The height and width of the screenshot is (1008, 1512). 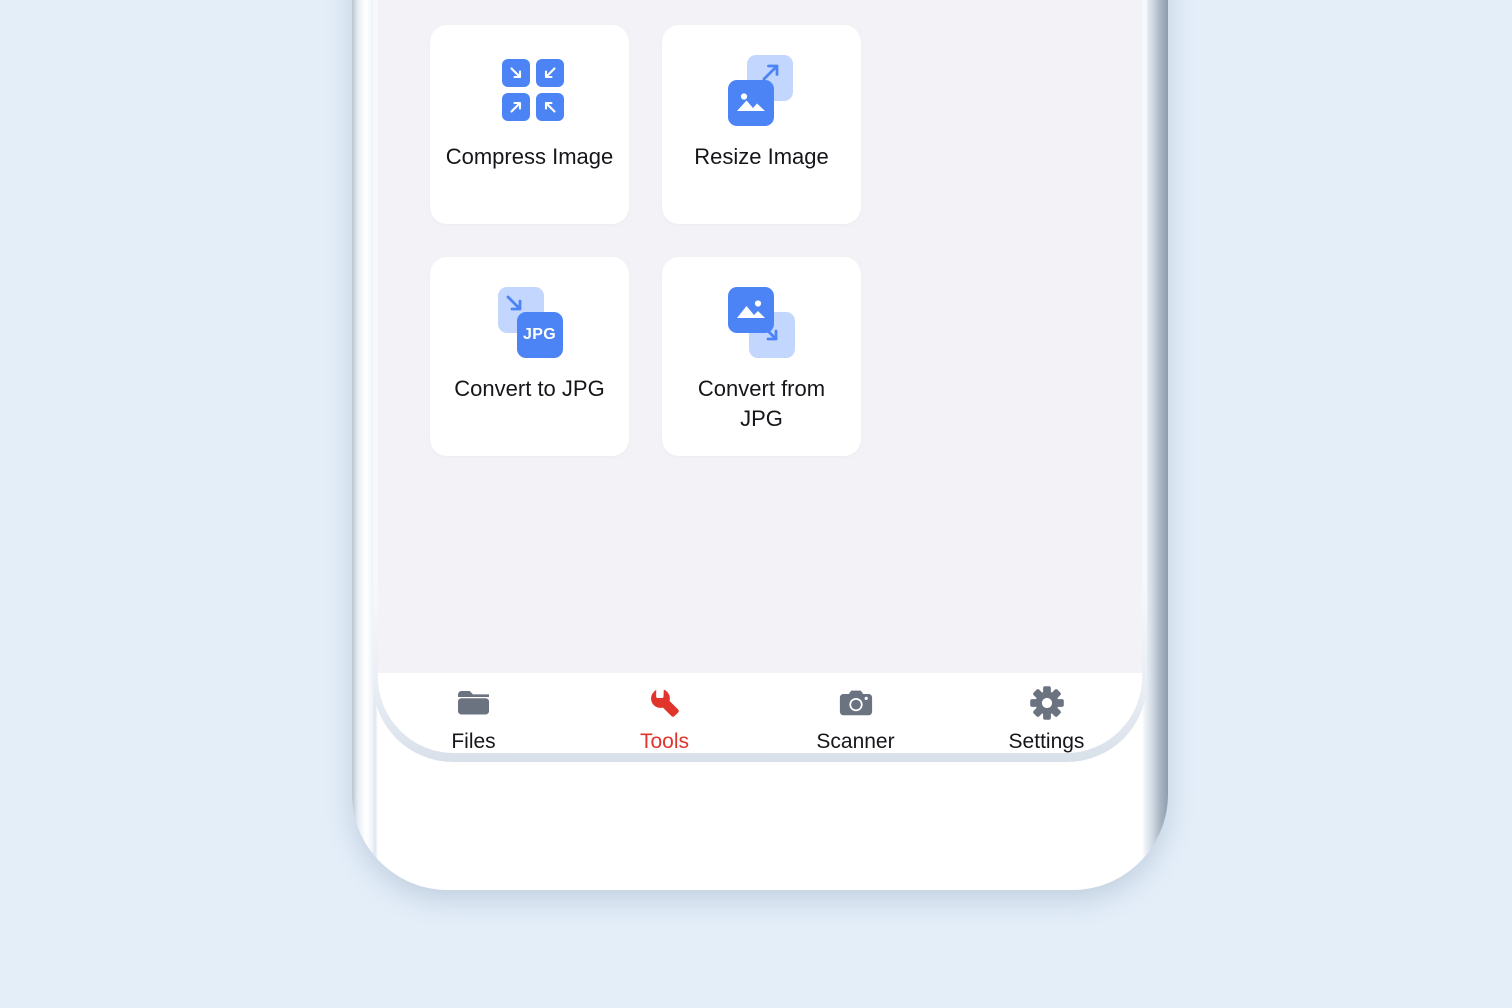 What do you see at coordinates (665, 703) in the screenshot?
I see `wrench-icon` at bounding box center [665, 703].